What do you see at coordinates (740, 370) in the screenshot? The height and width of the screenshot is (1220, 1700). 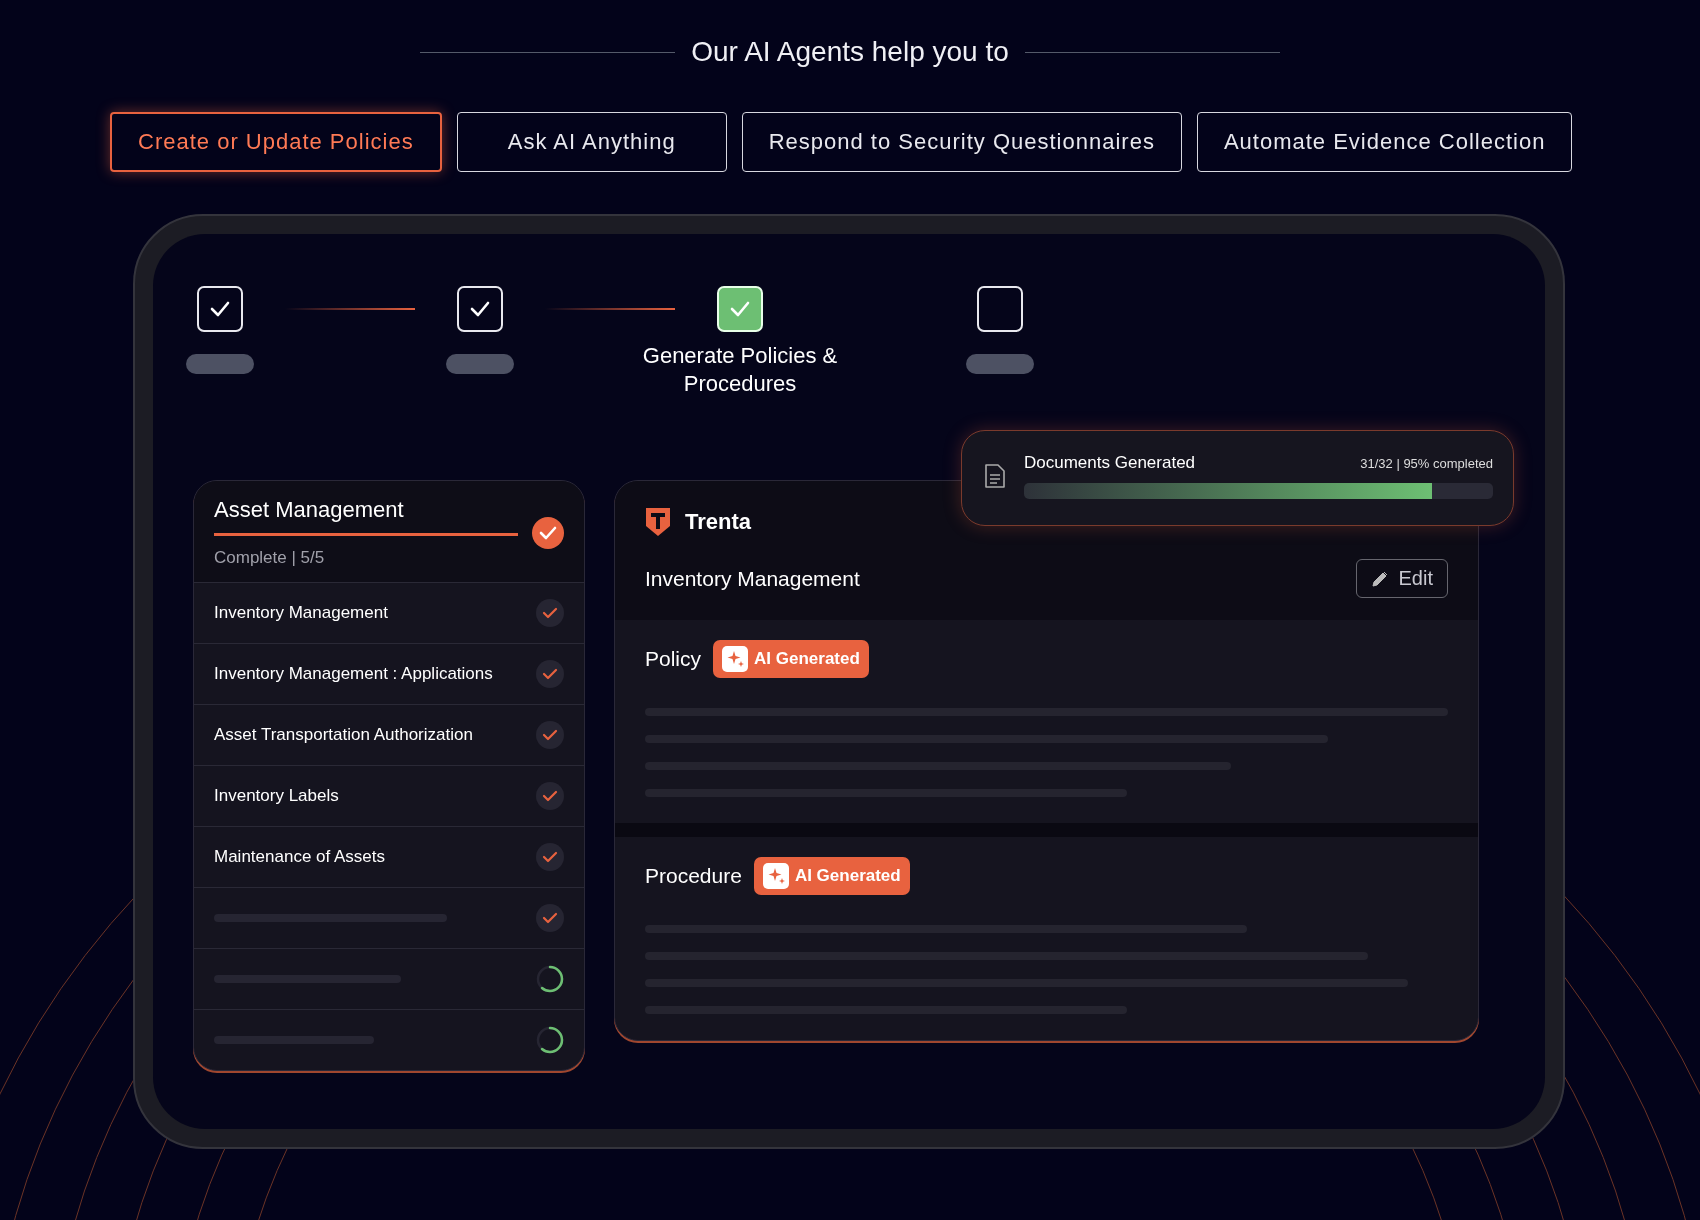 I see `step-label: Generate Policies & Procedures` at bounding box center [740, 370].